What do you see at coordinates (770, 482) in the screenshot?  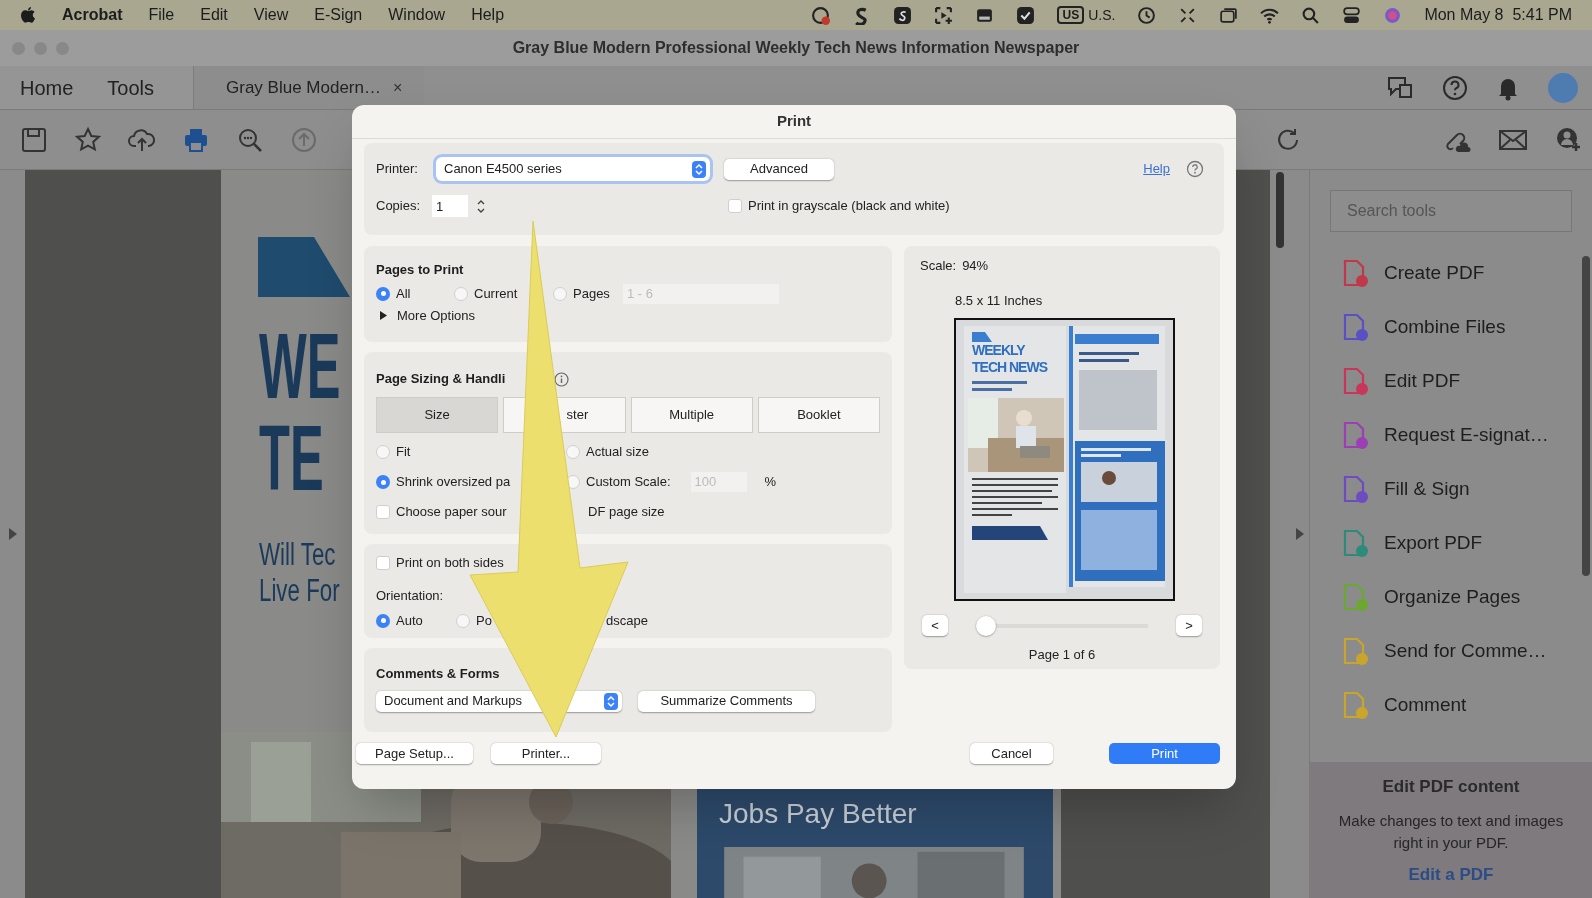 I see `percent-label: %` at bounding box center [770, 482].